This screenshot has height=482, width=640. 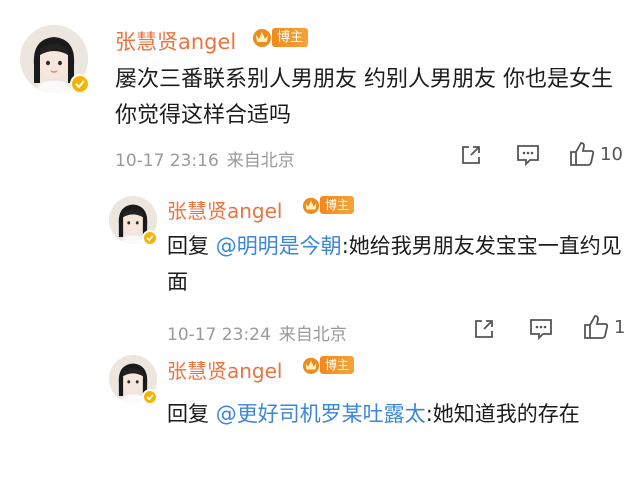 What do you see at coordinates (167, 161) in the screenshot?
I see `timestamp: 10-17 23:16` at bounding box center [167, 161].